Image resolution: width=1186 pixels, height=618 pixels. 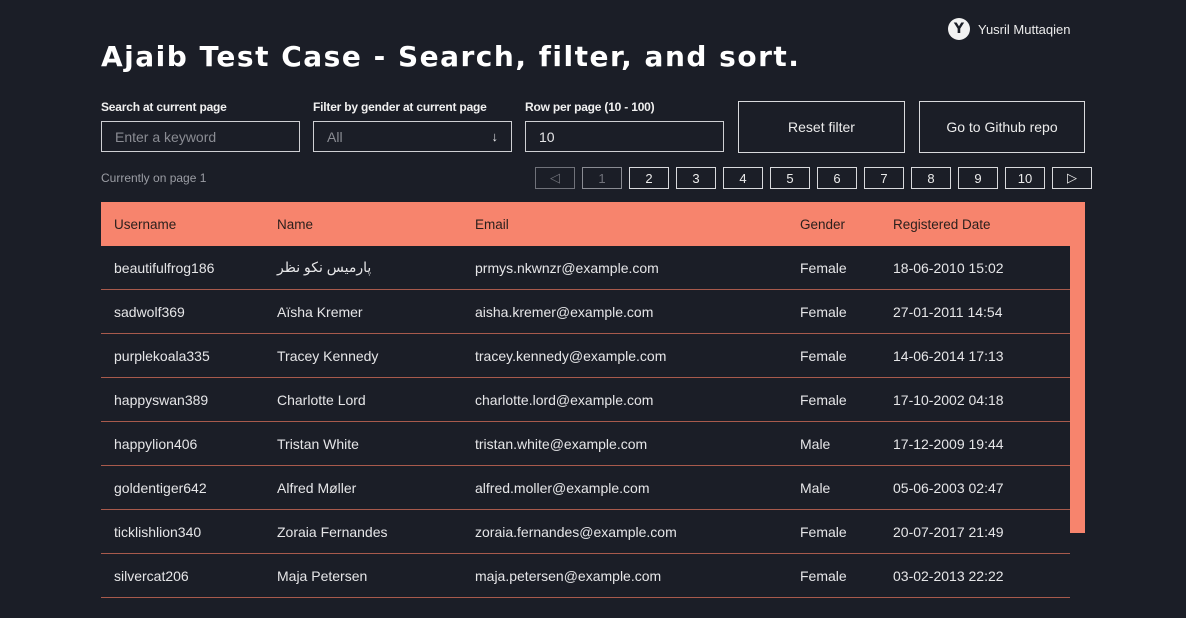 What do you see at coordinates (363, 224) in the screenshot?
I see `header-name: Name` at bounding box center [363, 224].